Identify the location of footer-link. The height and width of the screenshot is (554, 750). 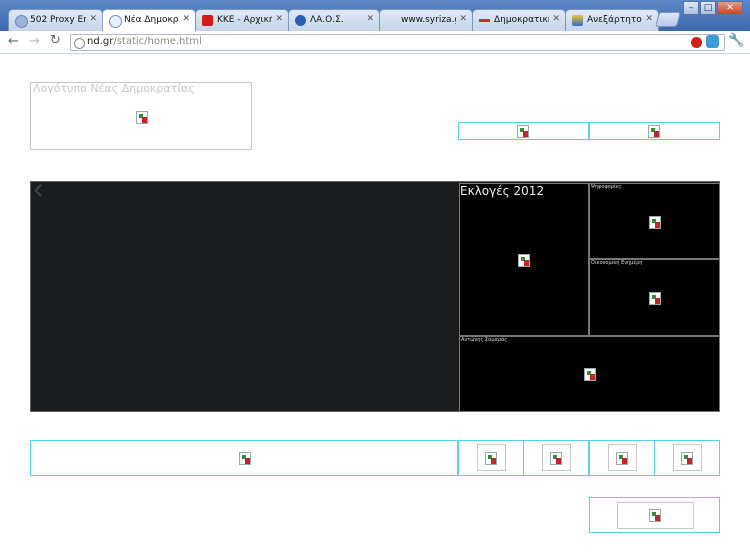
(654, 515).